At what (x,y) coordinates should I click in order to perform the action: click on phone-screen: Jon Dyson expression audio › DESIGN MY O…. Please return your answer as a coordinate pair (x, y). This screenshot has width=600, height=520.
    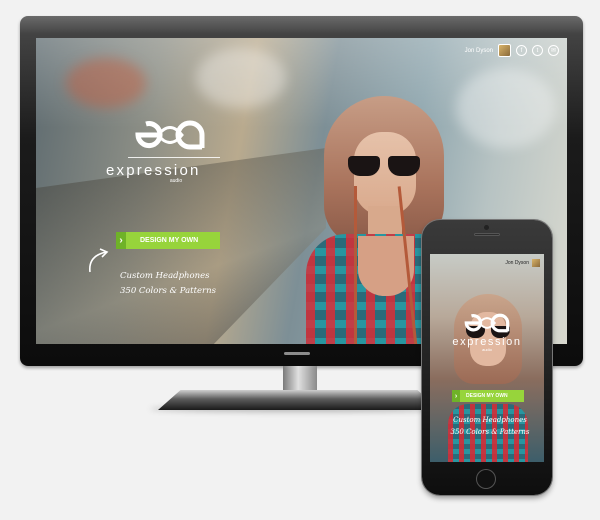
    Looking at the image, I should click on (487, 358).